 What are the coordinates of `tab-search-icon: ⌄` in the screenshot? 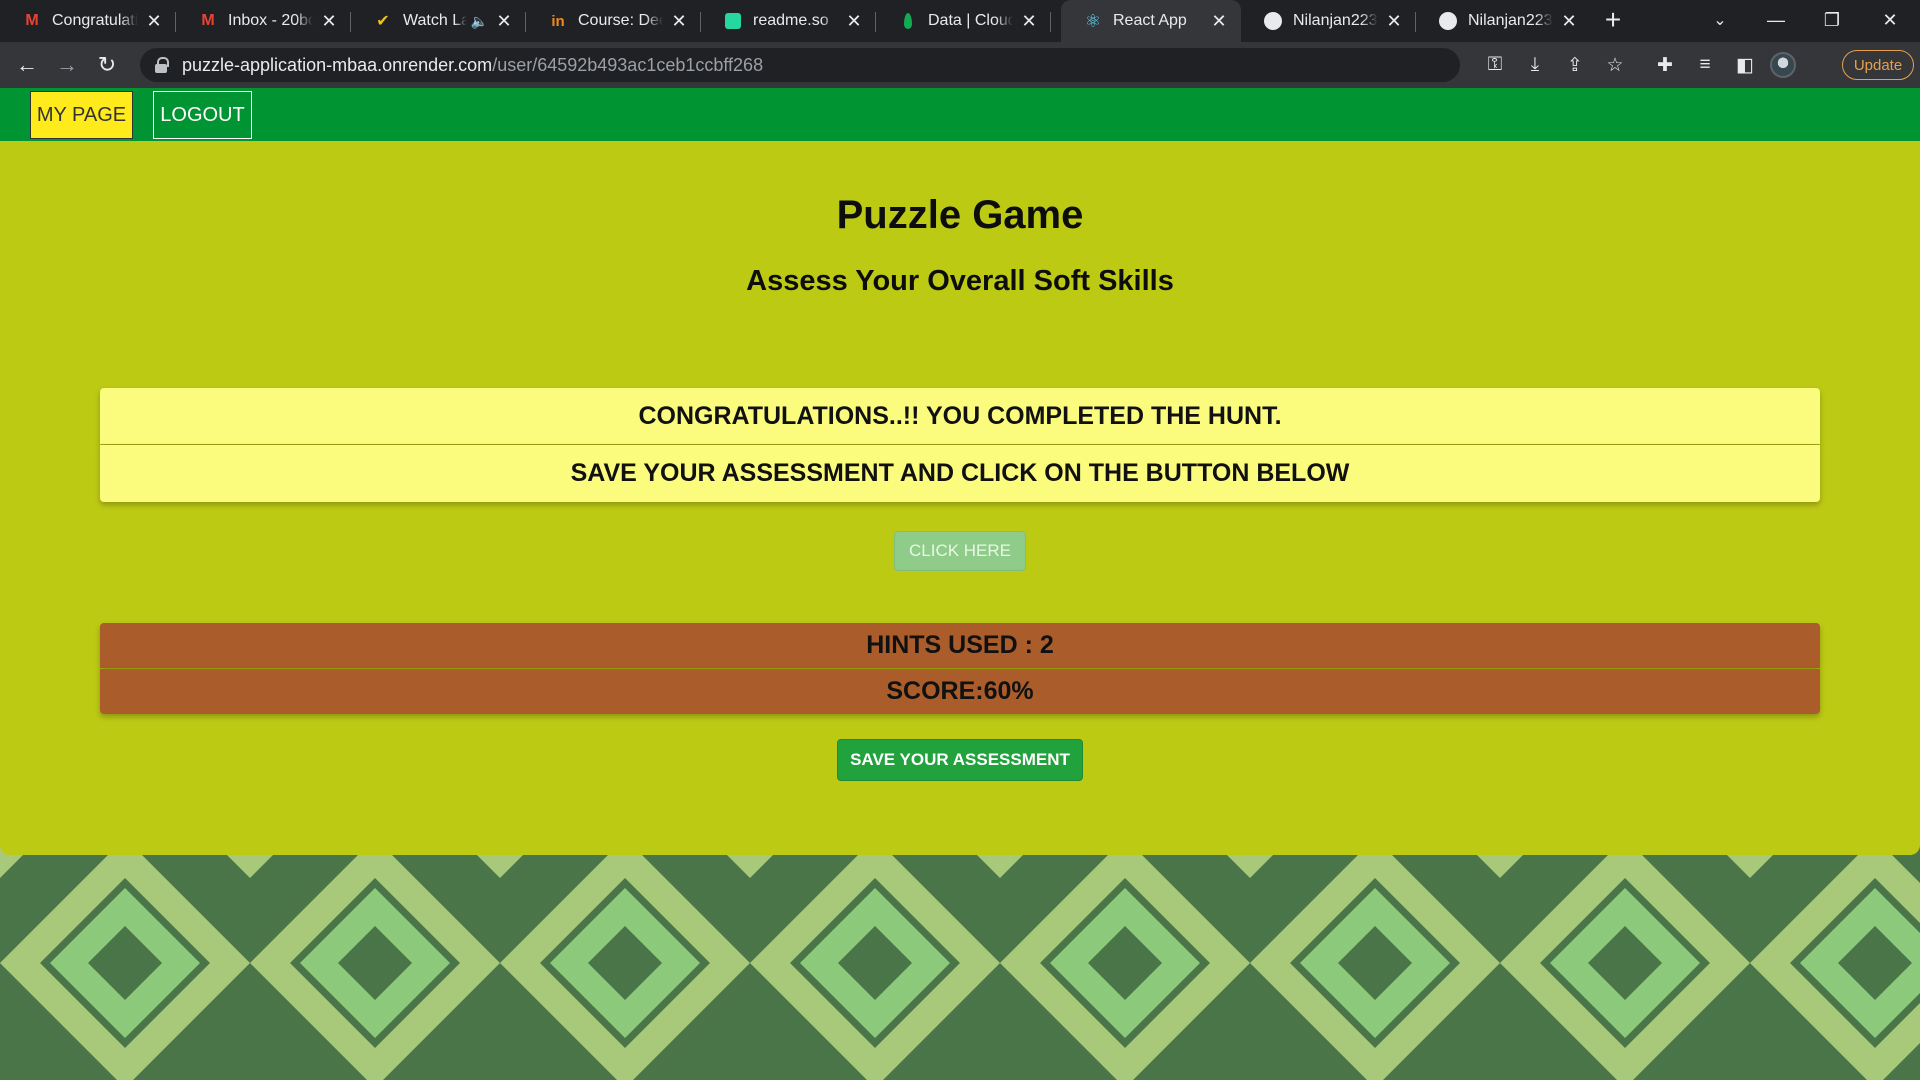 It's located at (1720, 20).